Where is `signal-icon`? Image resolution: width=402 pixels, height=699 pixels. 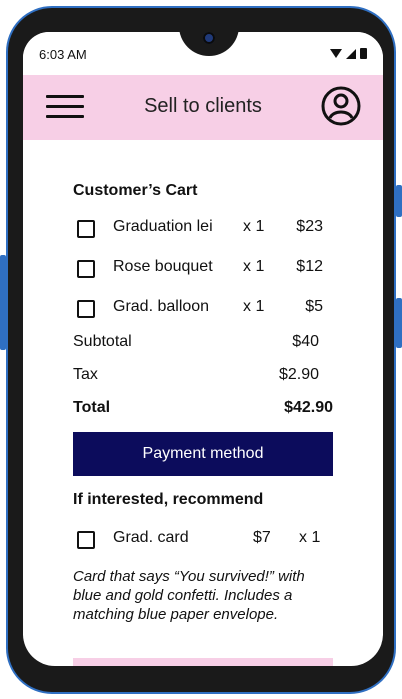
signal-icon is located at coordinates (351, 53).